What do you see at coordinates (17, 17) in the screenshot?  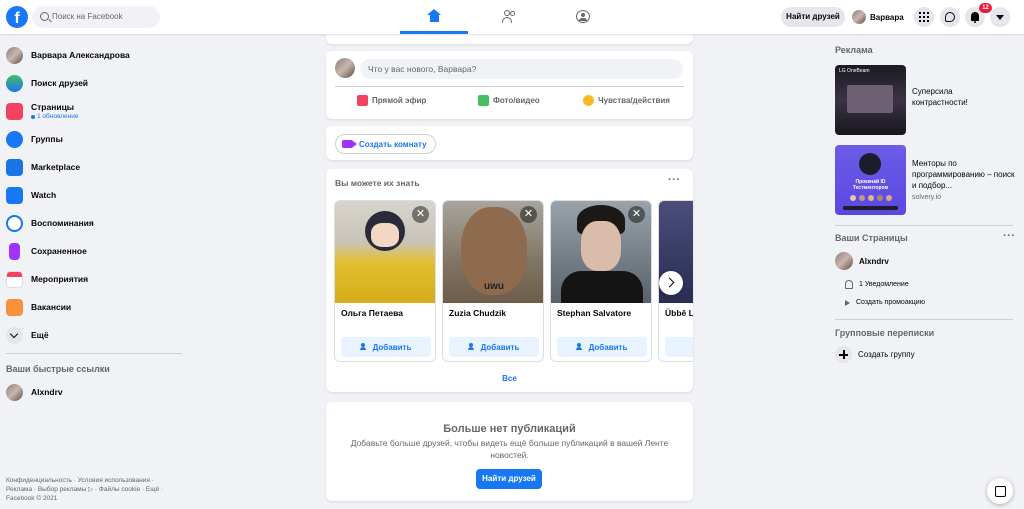 I see `facebook-logo: f` at bounding box center [17, 17].